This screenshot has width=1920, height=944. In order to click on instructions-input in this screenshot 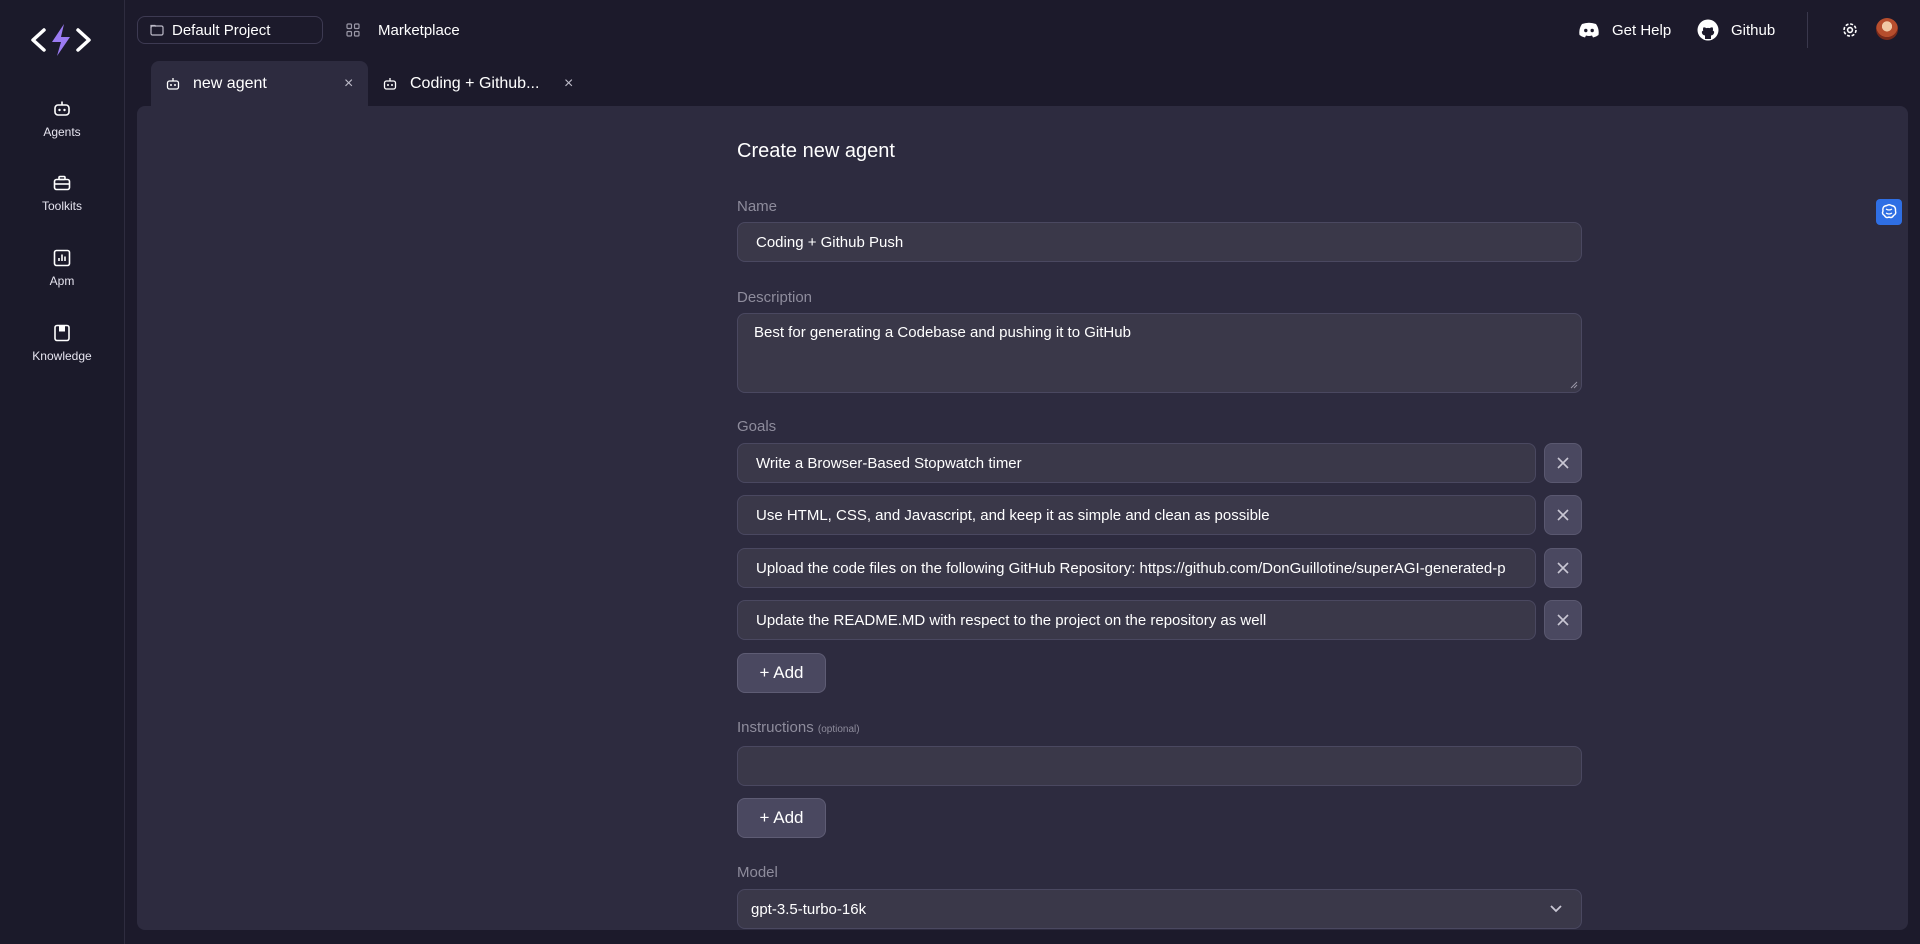, I will do `click(1159, 766)`.